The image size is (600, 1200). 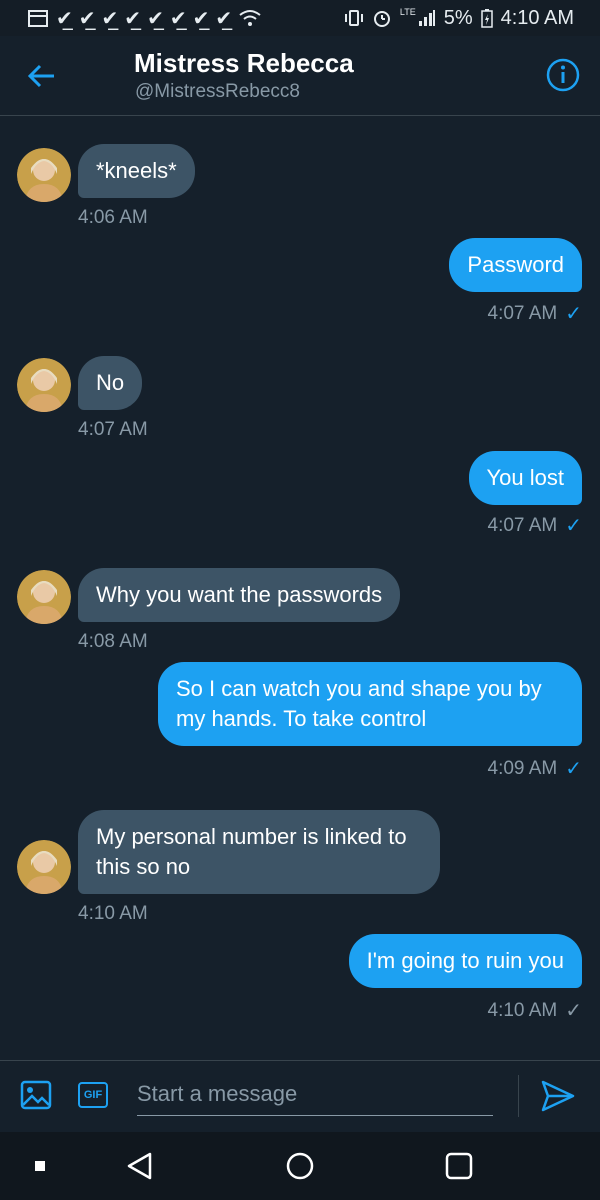 What do you see at coordinates (300, 18) in the screenshot?
I see `status-bar: ✔̲ ✔̲ ✔̲ ✔̲ ✔̲ ✔̲ ✔̲ ✔̲ LTE 5% 4:10 AM` at bounding box center [300, 18].